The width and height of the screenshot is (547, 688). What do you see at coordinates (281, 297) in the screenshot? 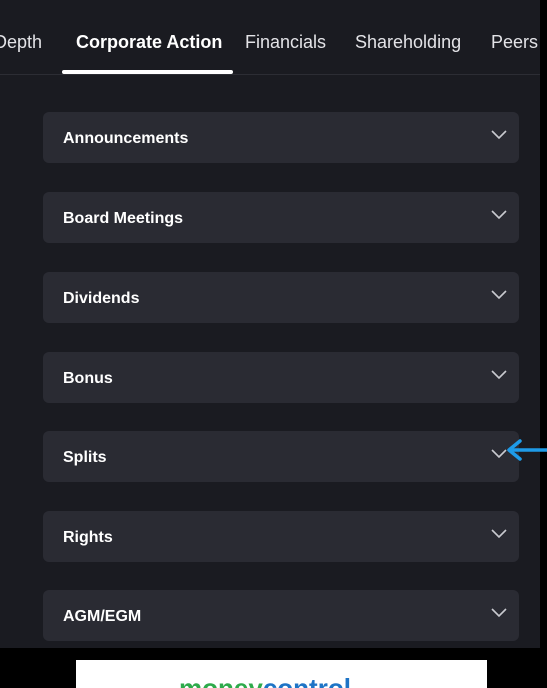
I see `section-dividends: Dividends` at bounding box center [281, 297].